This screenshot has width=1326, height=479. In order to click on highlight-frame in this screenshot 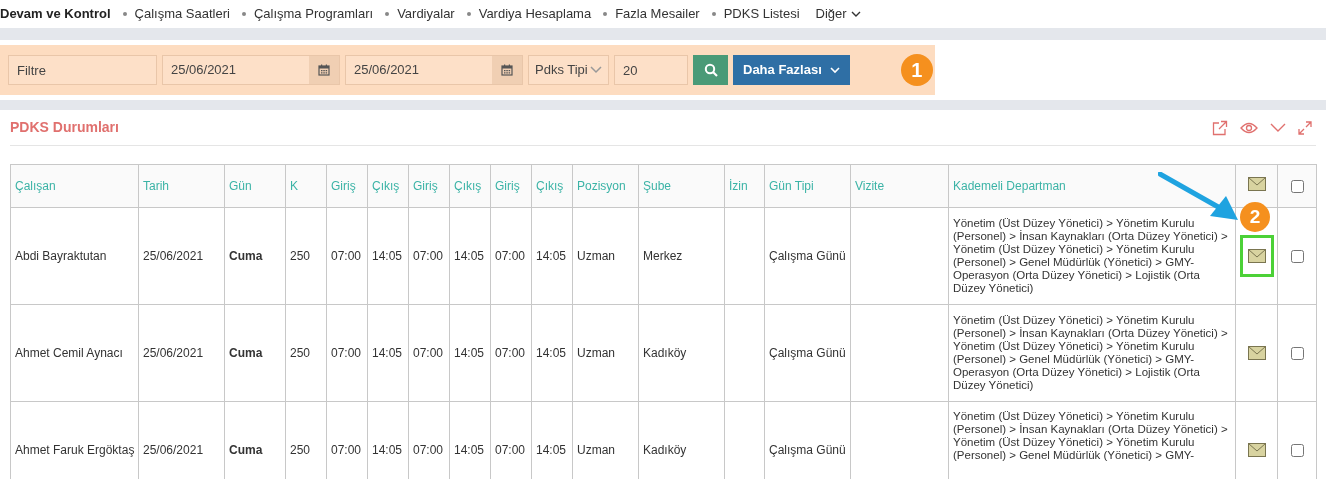, I will do `click(1257, 256)`.